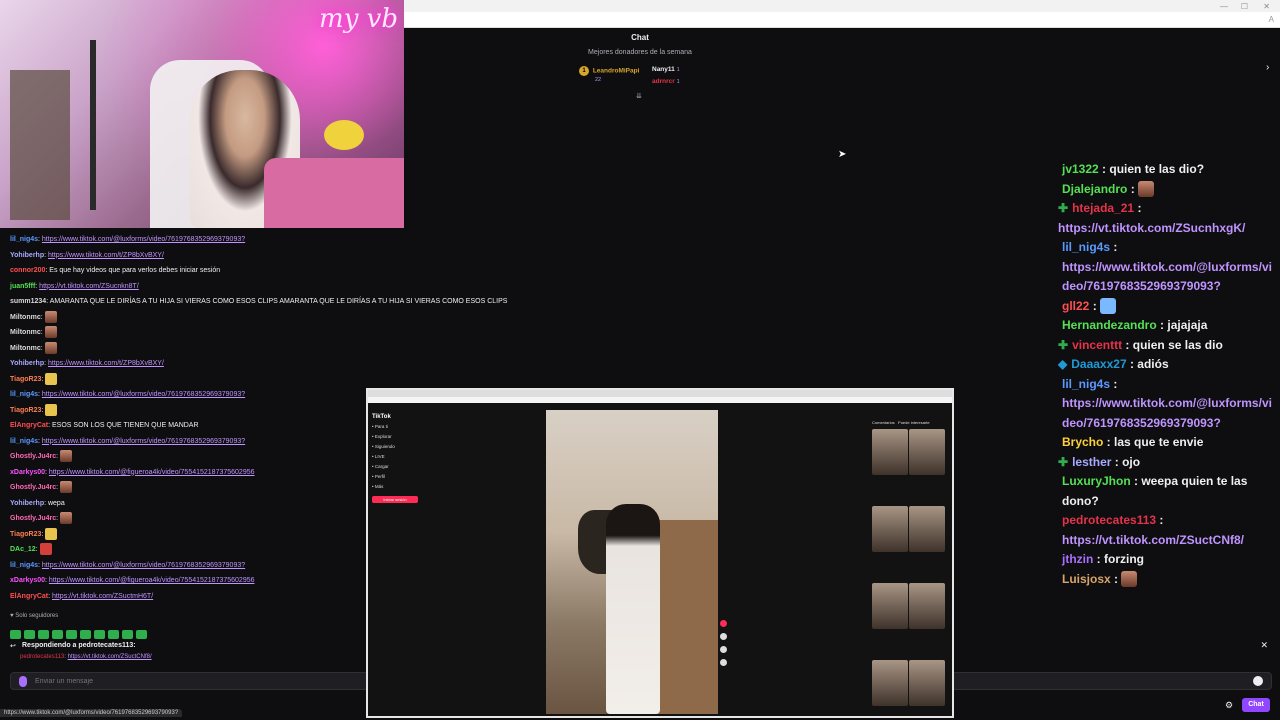 This screenshot has width=1280, height=720. Describe the element at coordinates (402, 457) in the screenshot. I see `tiktok-nav-item: • LIVE` at that location.